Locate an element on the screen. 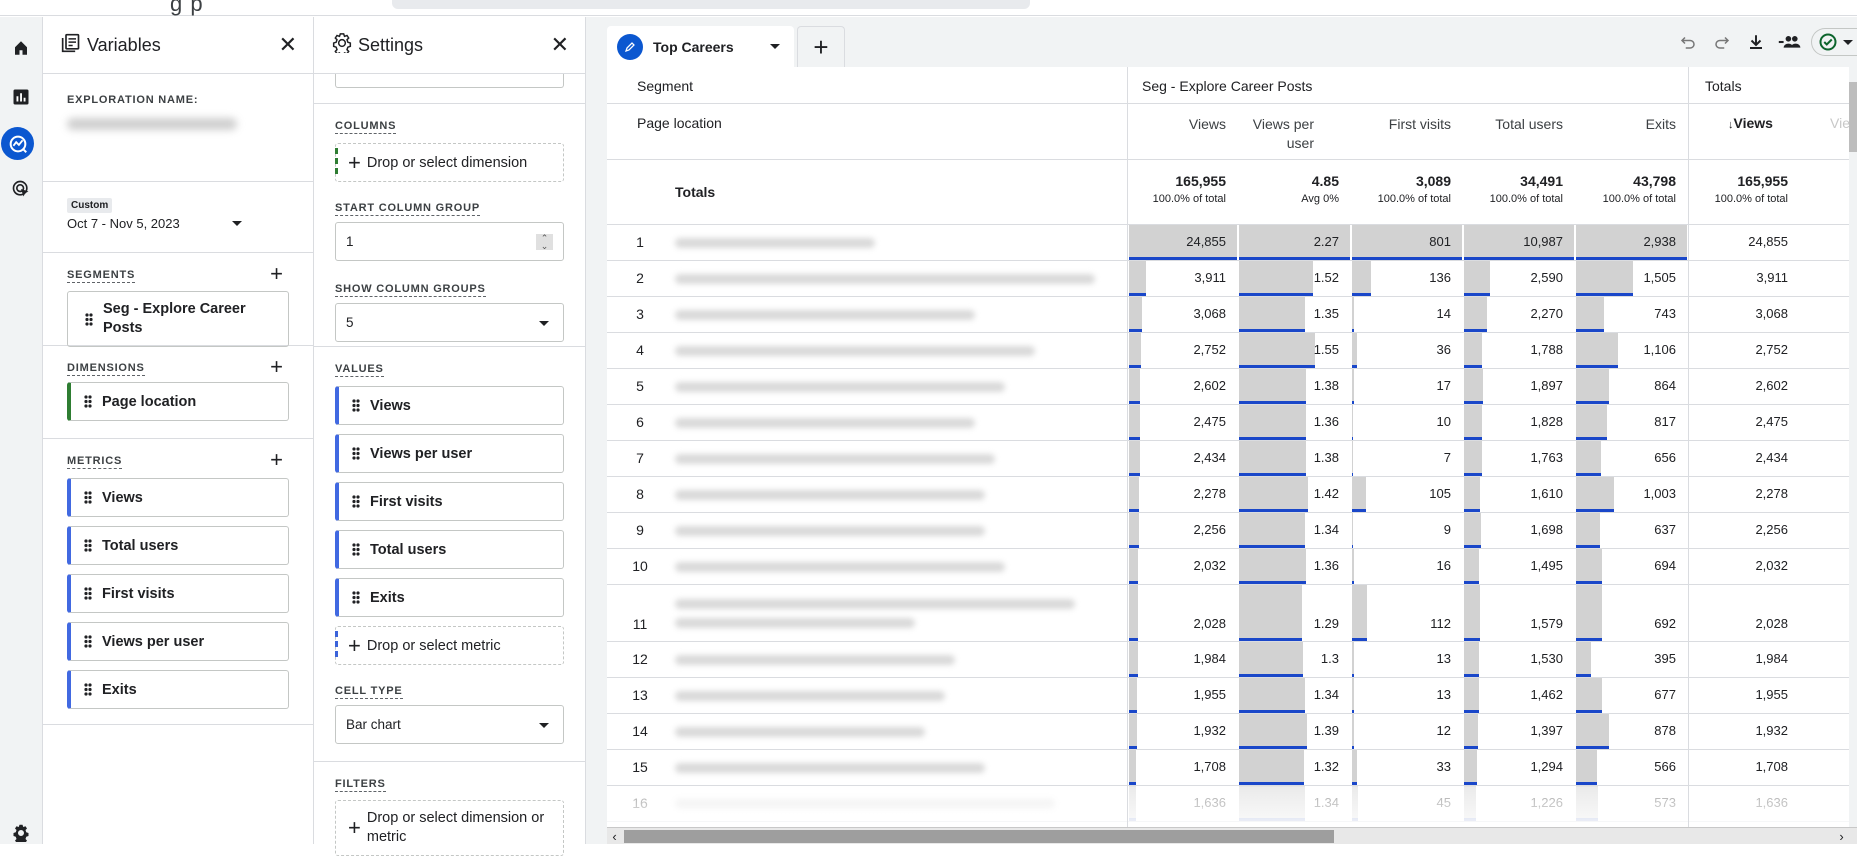  settings-gear-icon is located at coordinates (21, 833).